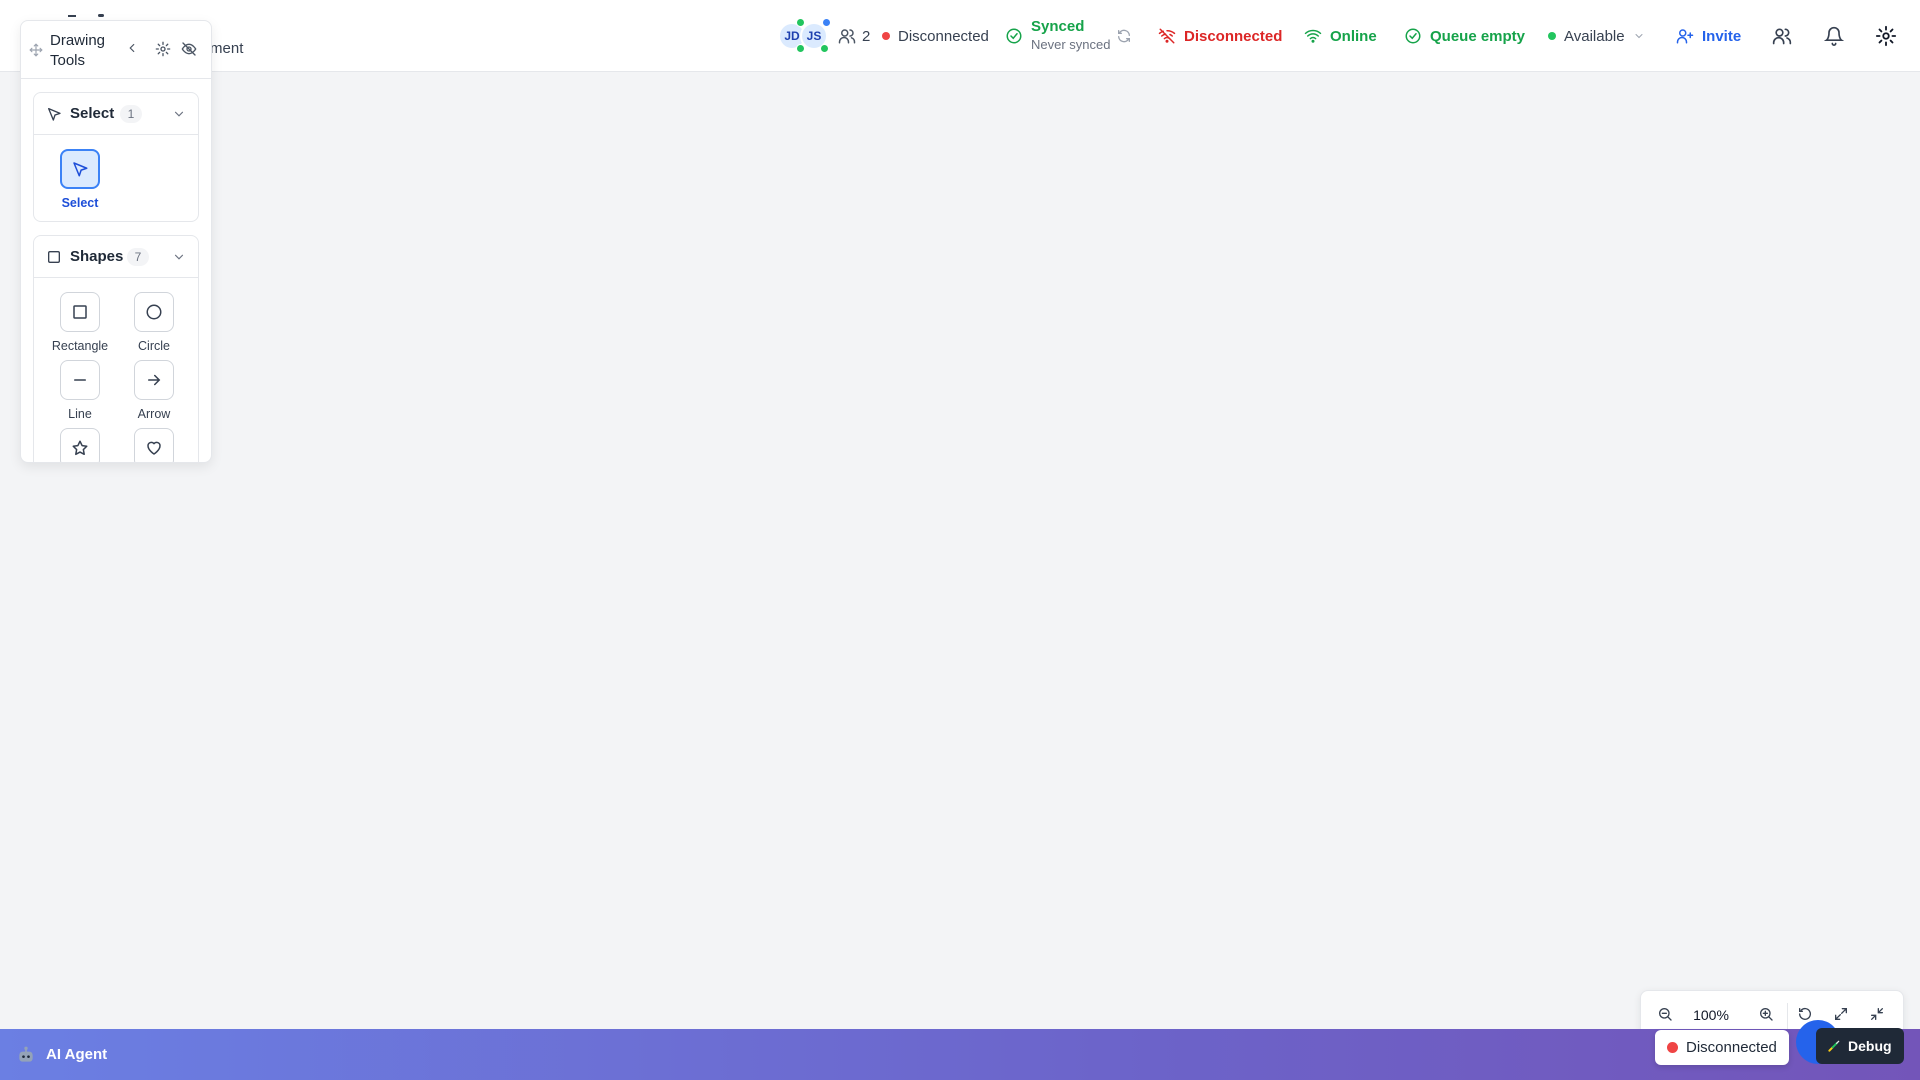  Describe the element at coordinates (960, 1054) in the screenshot. I see `ai-agent-bar: AI Agent` at that location.